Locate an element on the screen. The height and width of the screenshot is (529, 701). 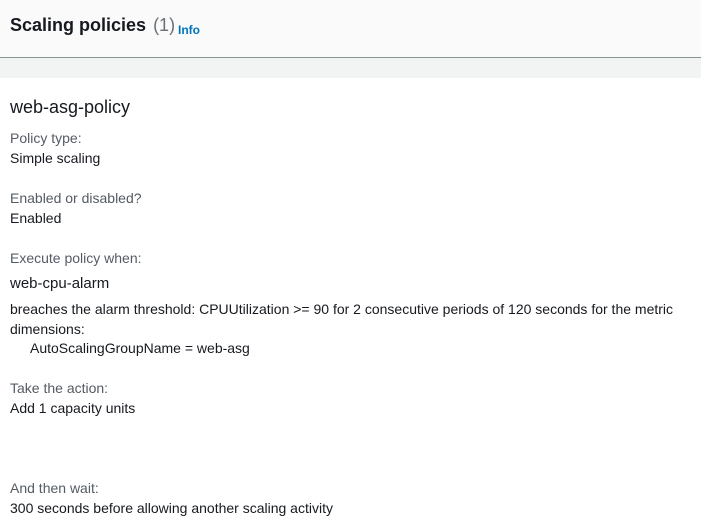
section-title: Scaling policies (1) is located at coordinates (92, 25).